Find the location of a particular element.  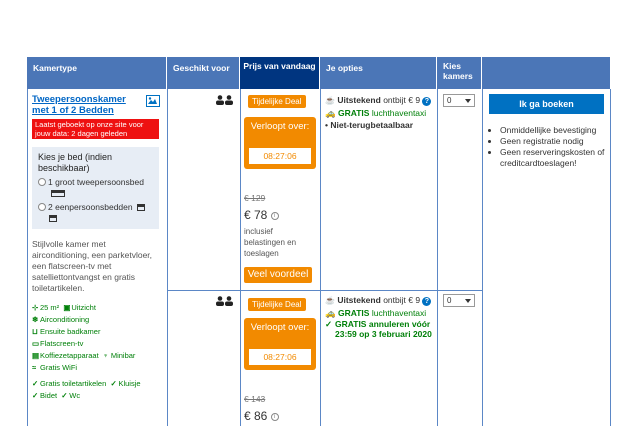

old-price: € 143 is located at coordinates (255, 399).